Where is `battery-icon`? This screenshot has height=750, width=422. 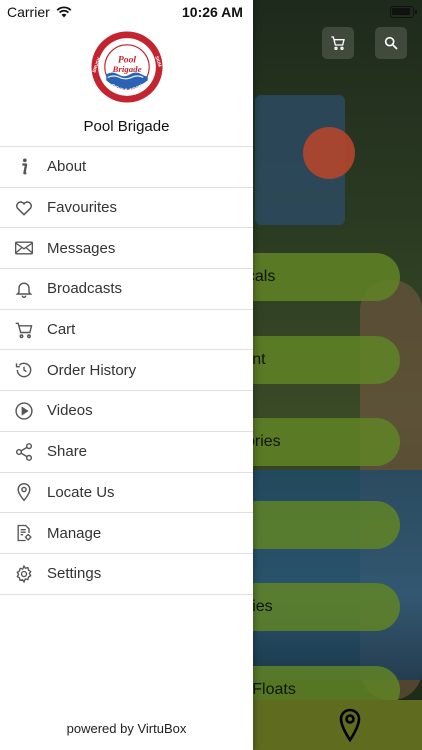
battery-icon is located at coordinates (403, 12).